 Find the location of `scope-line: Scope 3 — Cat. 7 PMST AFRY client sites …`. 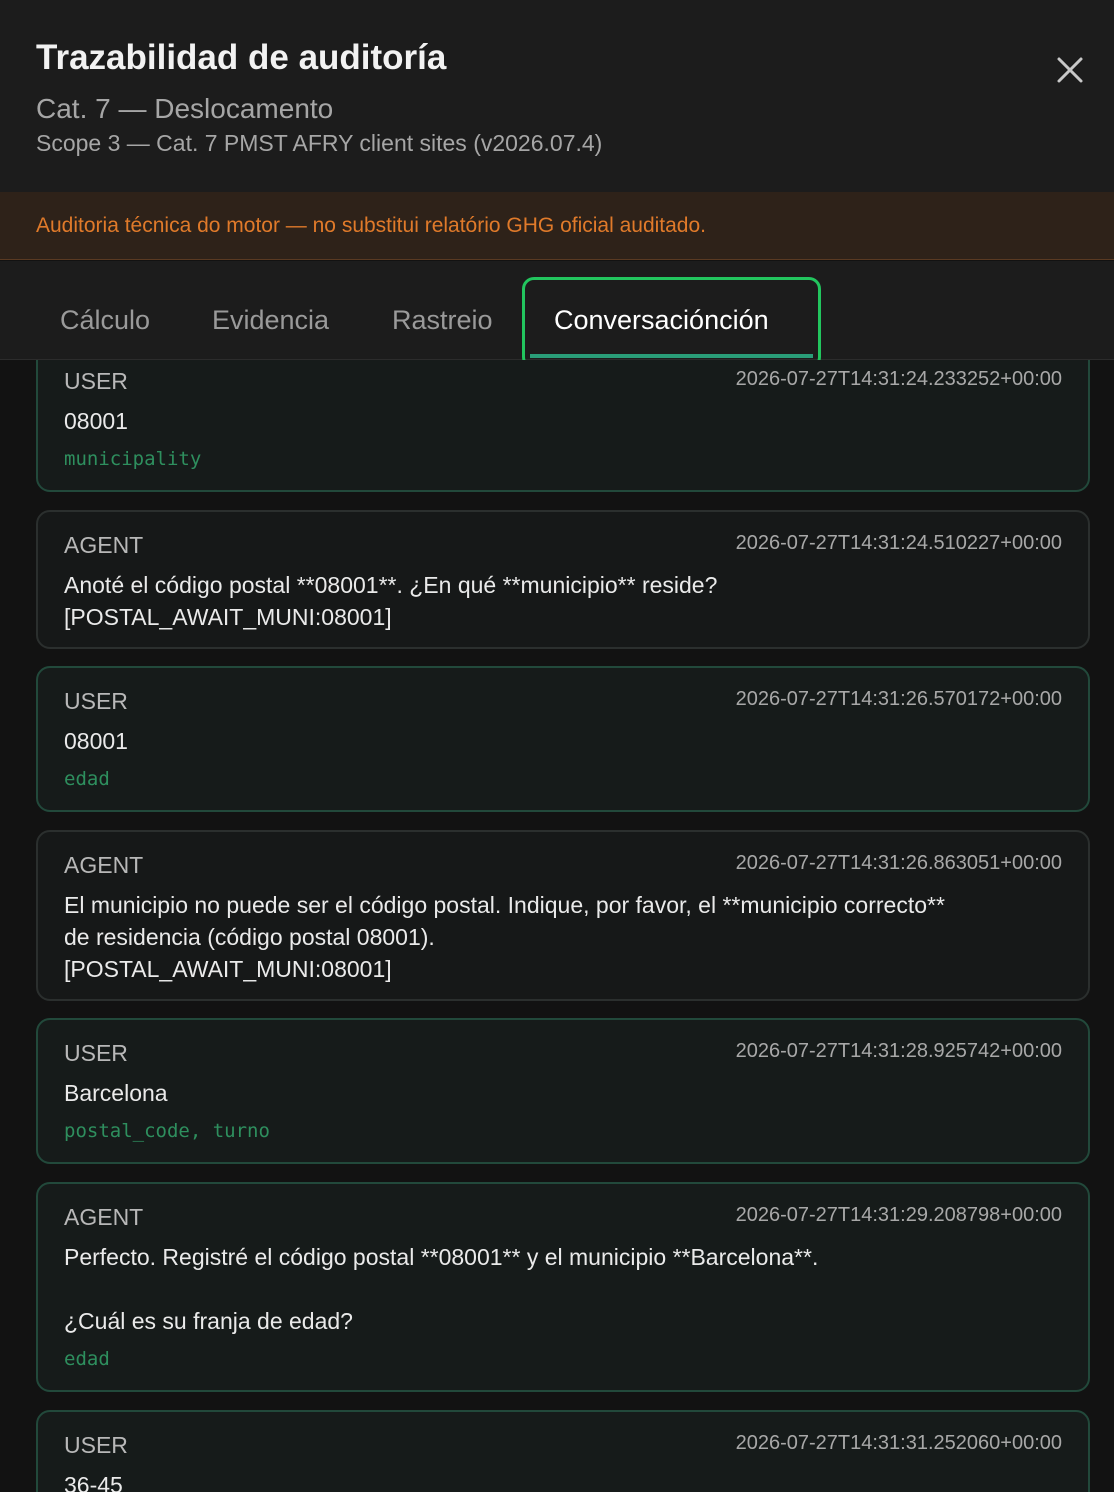

scope-line: Scope 3 — Cat. 7 PMST AFRY client sites … is located at coordinates (319, 143).